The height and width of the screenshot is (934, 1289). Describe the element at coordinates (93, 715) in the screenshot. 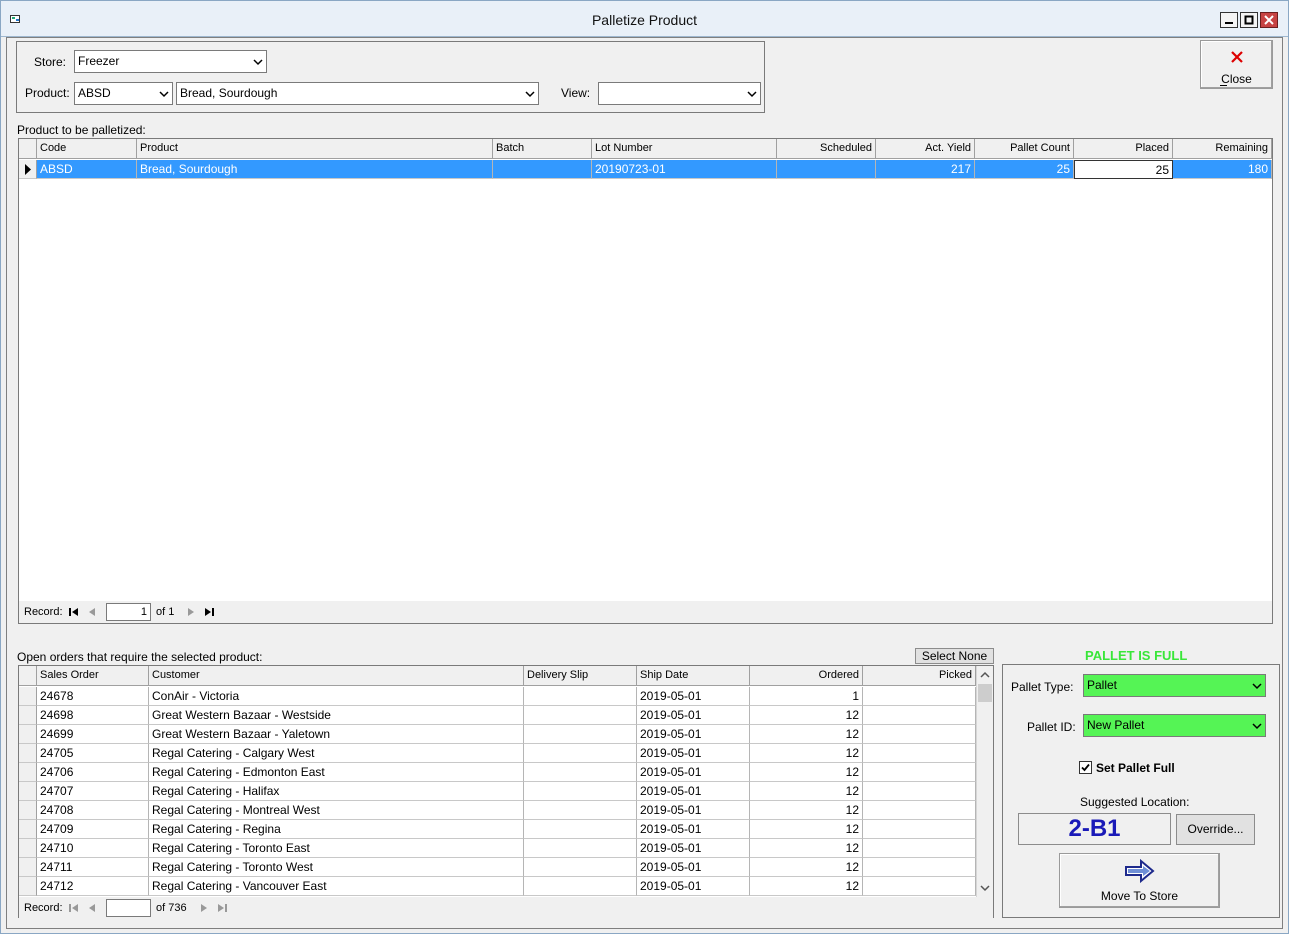

I see `cell-sales-order: 24698` at that location.